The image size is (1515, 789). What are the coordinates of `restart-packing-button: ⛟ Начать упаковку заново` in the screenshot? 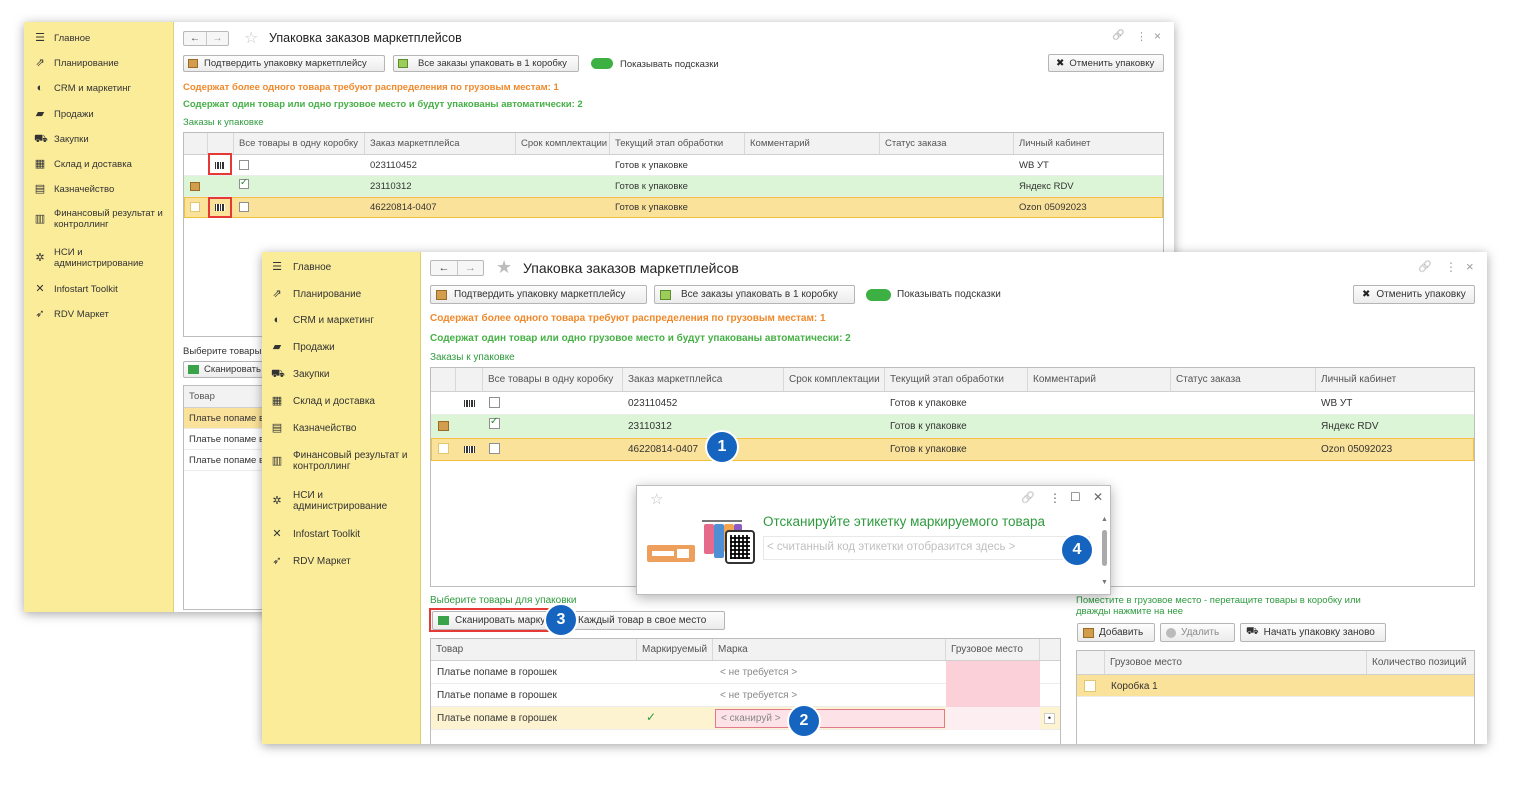 It's located at (1313, 632).